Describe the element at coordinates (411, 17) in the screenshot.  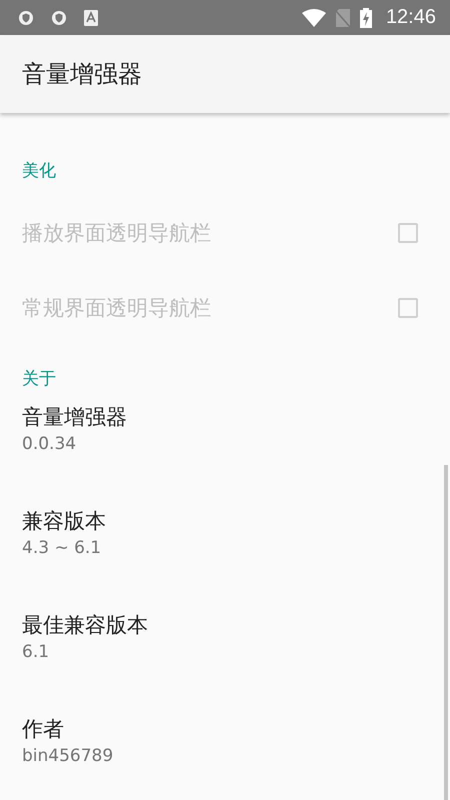
I see `clock: 12:46` at that location.